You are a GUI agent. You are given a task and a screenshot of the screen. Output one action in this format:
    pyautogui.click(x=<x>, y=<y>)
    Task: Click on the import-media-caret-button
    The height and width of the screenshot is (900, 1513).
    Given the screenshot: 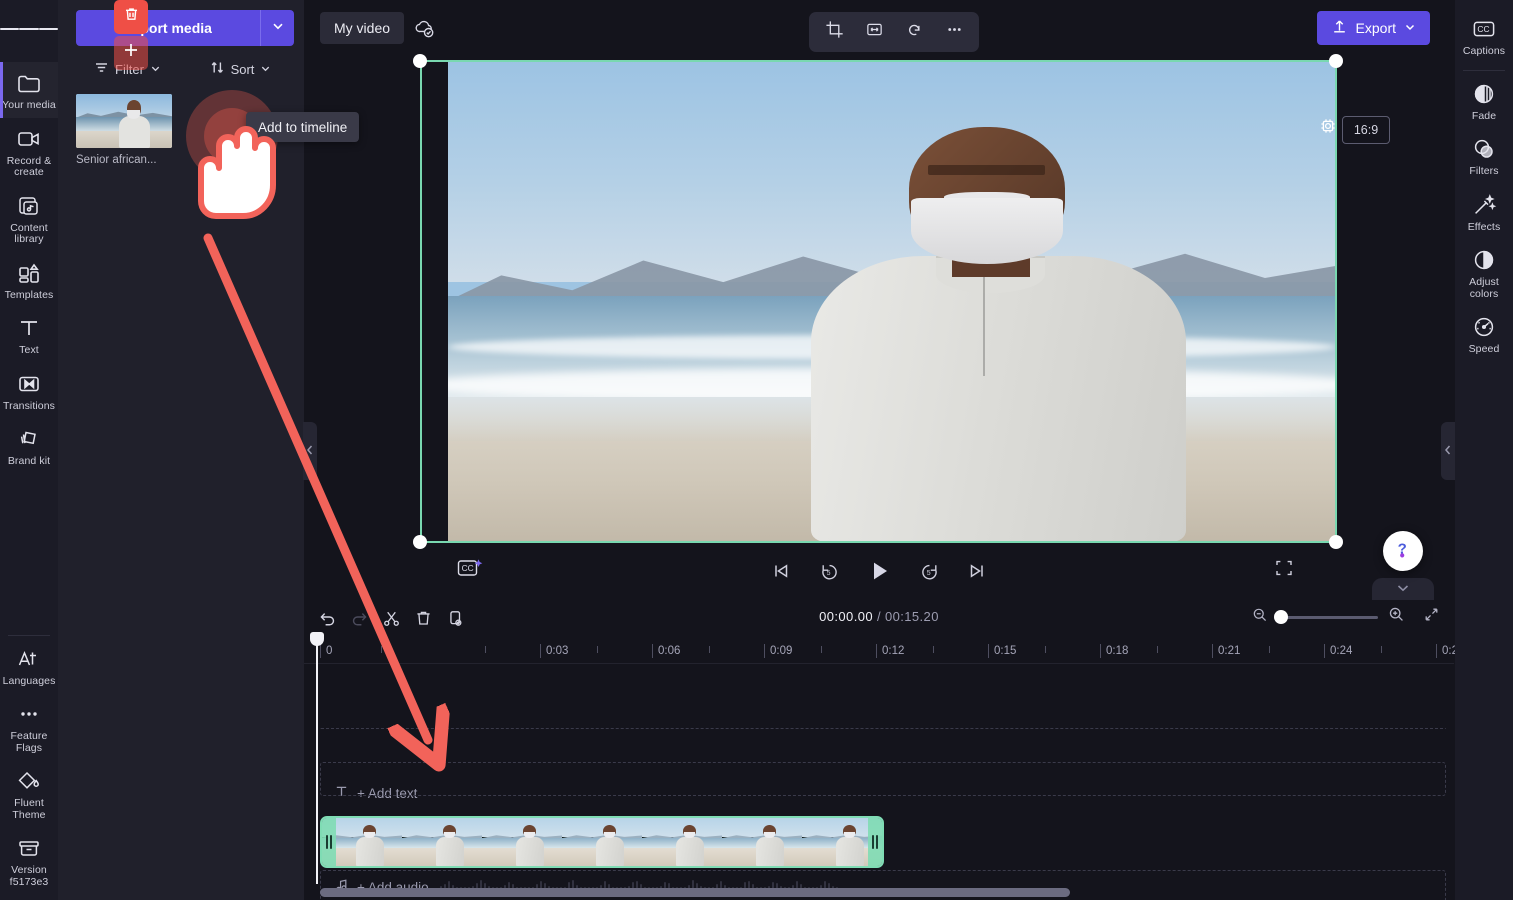 What is the action you would take?
    pyautogui.click(x=277, y=28)
    